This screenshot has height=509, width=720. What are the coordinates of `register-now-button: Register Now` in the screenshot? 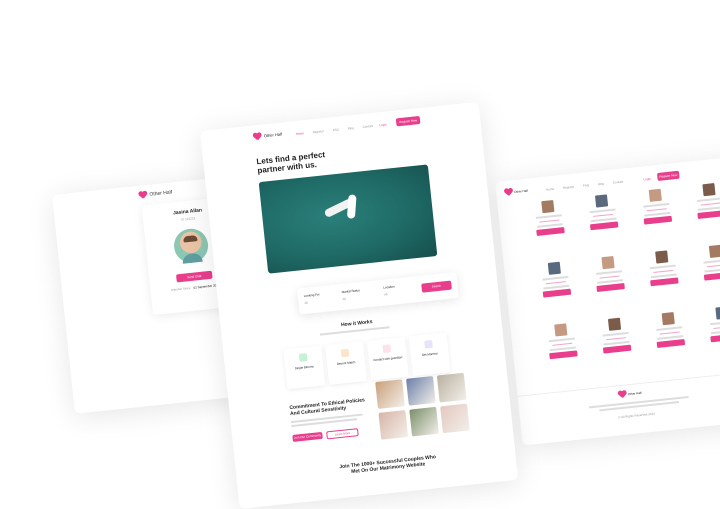 It's located at (408, 121).